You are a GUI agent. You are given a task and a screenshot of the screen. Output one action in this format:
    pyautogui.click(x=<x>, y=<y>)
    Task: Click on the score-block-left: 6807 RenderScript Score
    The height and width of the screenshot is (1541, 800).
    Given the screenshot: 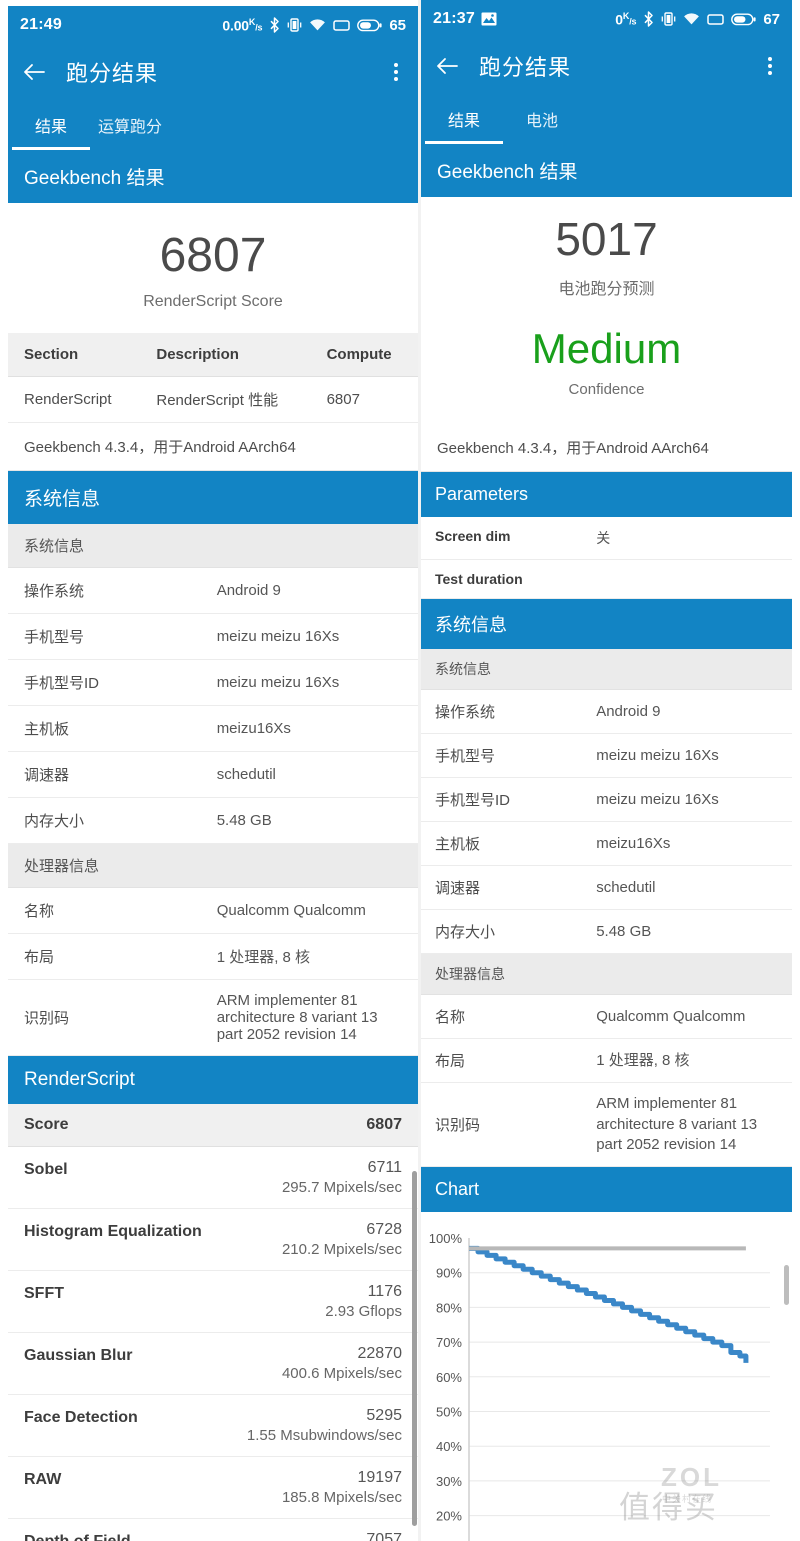 What is the action you would take?
    pyautogui.click(x=213, y=268)
    